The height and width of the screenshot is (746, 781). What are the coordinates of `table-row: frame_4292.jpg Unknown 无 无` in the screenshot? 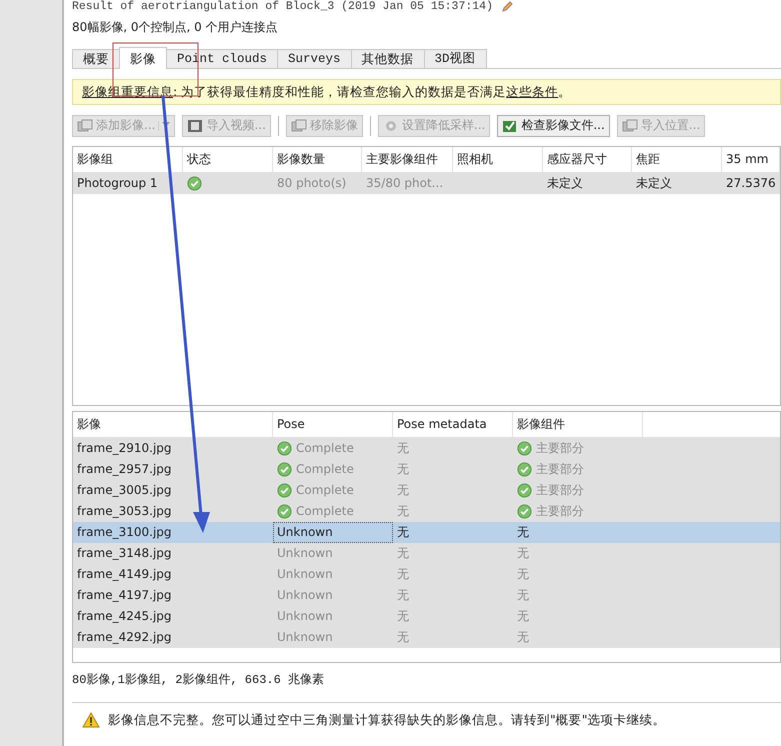 It's located at (426, 637).